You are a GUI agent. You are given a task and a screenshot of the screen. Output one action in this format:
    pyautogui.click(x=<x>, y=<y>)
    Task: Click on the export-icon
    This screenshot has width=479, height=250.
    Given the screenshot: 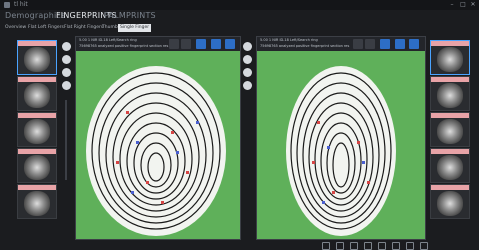 What is the action you would take?
    pyautogui.click(x=424, y=246)
    